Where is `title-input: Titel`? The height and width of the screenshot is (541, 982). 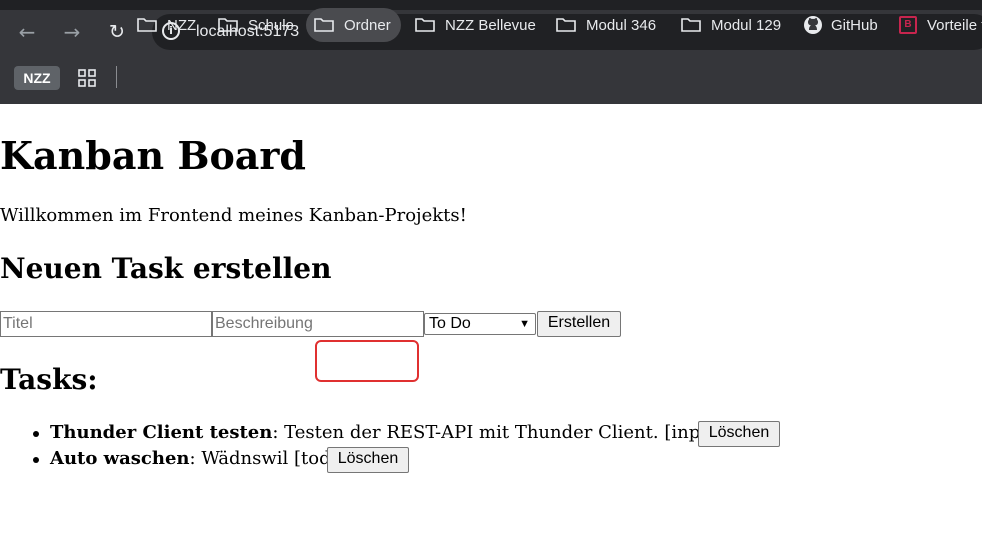 title-input: Titel is located at coordinates (106, 324).